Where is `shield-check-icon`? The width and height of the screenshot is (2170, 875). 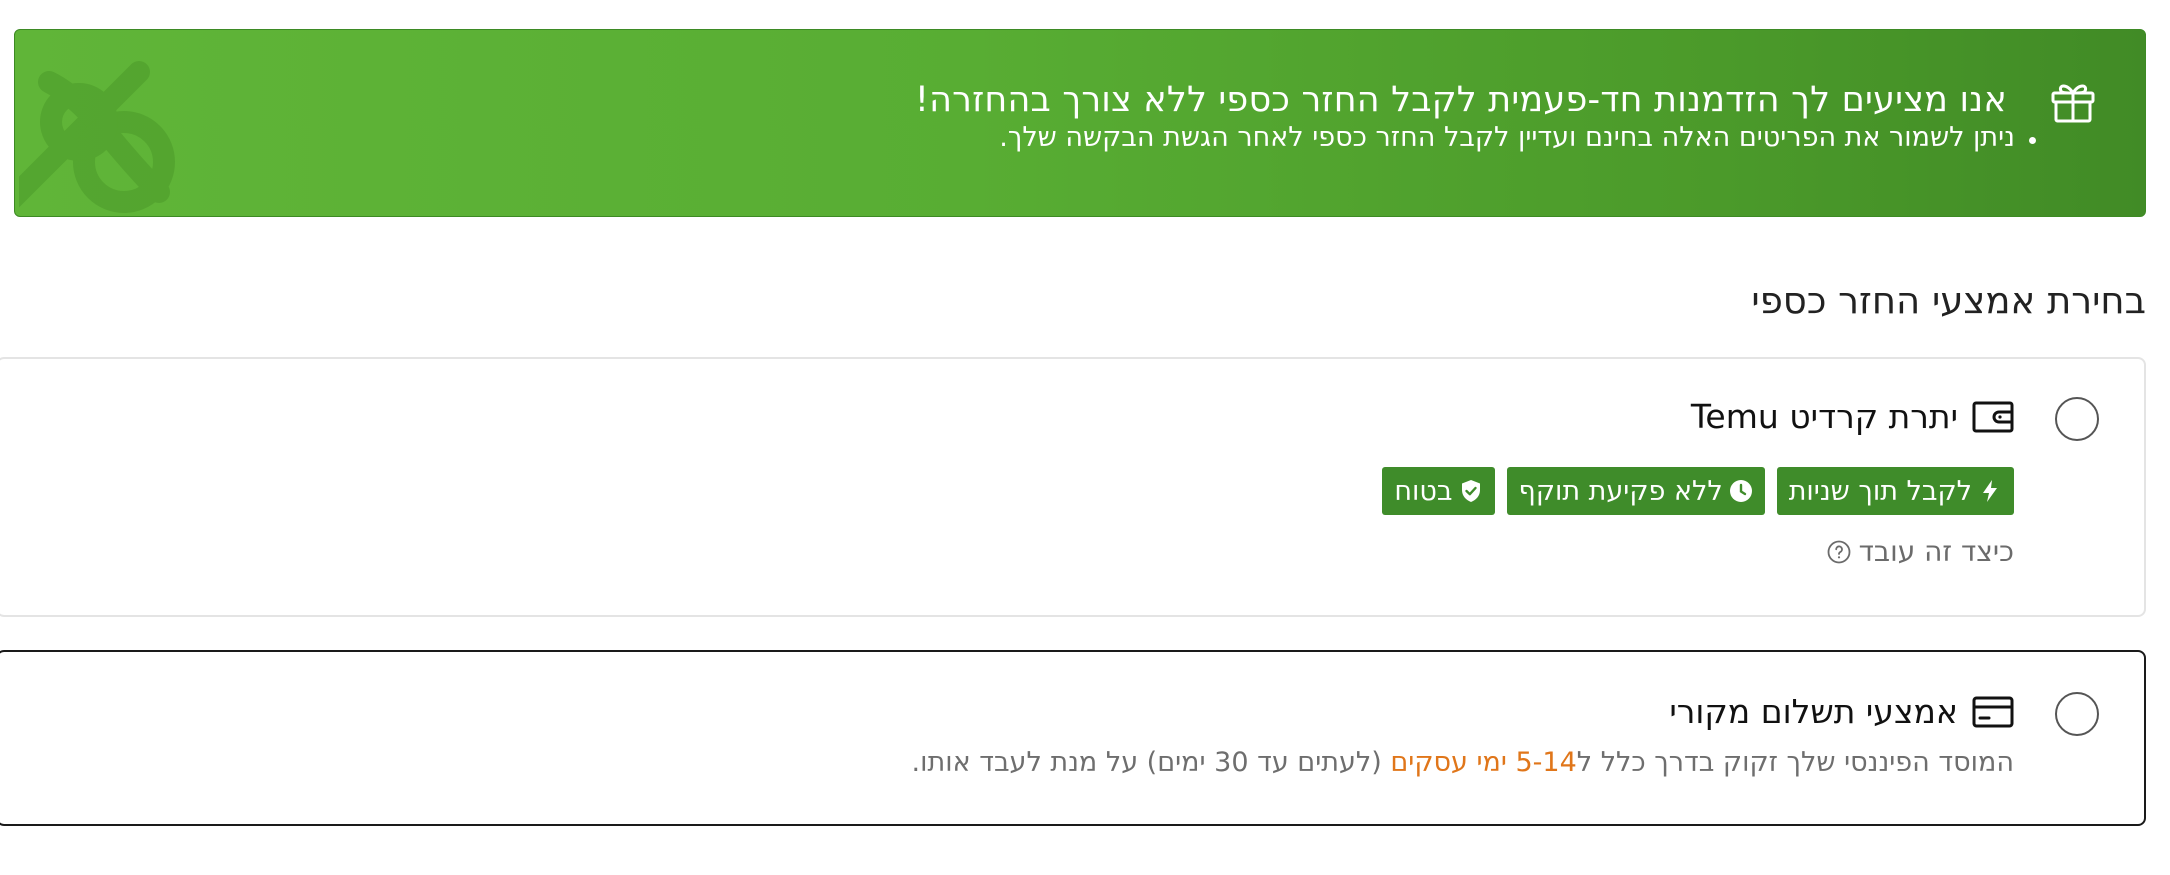
shield-check-icon is located at coordinates (1470, 491).